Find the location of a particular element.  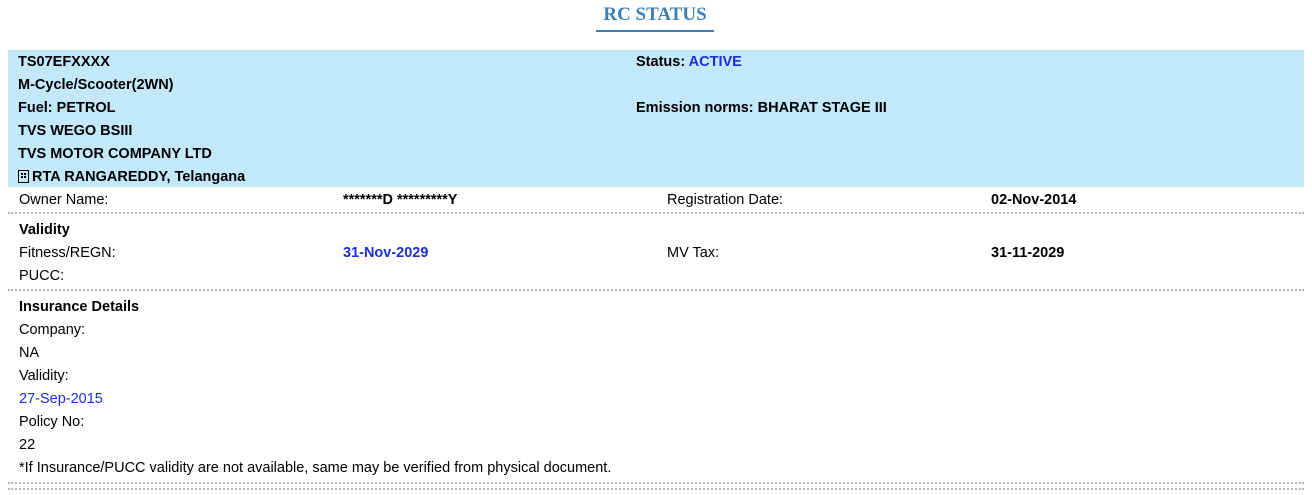

insurance-company-label: Company: is located at coordinates (52, 330).